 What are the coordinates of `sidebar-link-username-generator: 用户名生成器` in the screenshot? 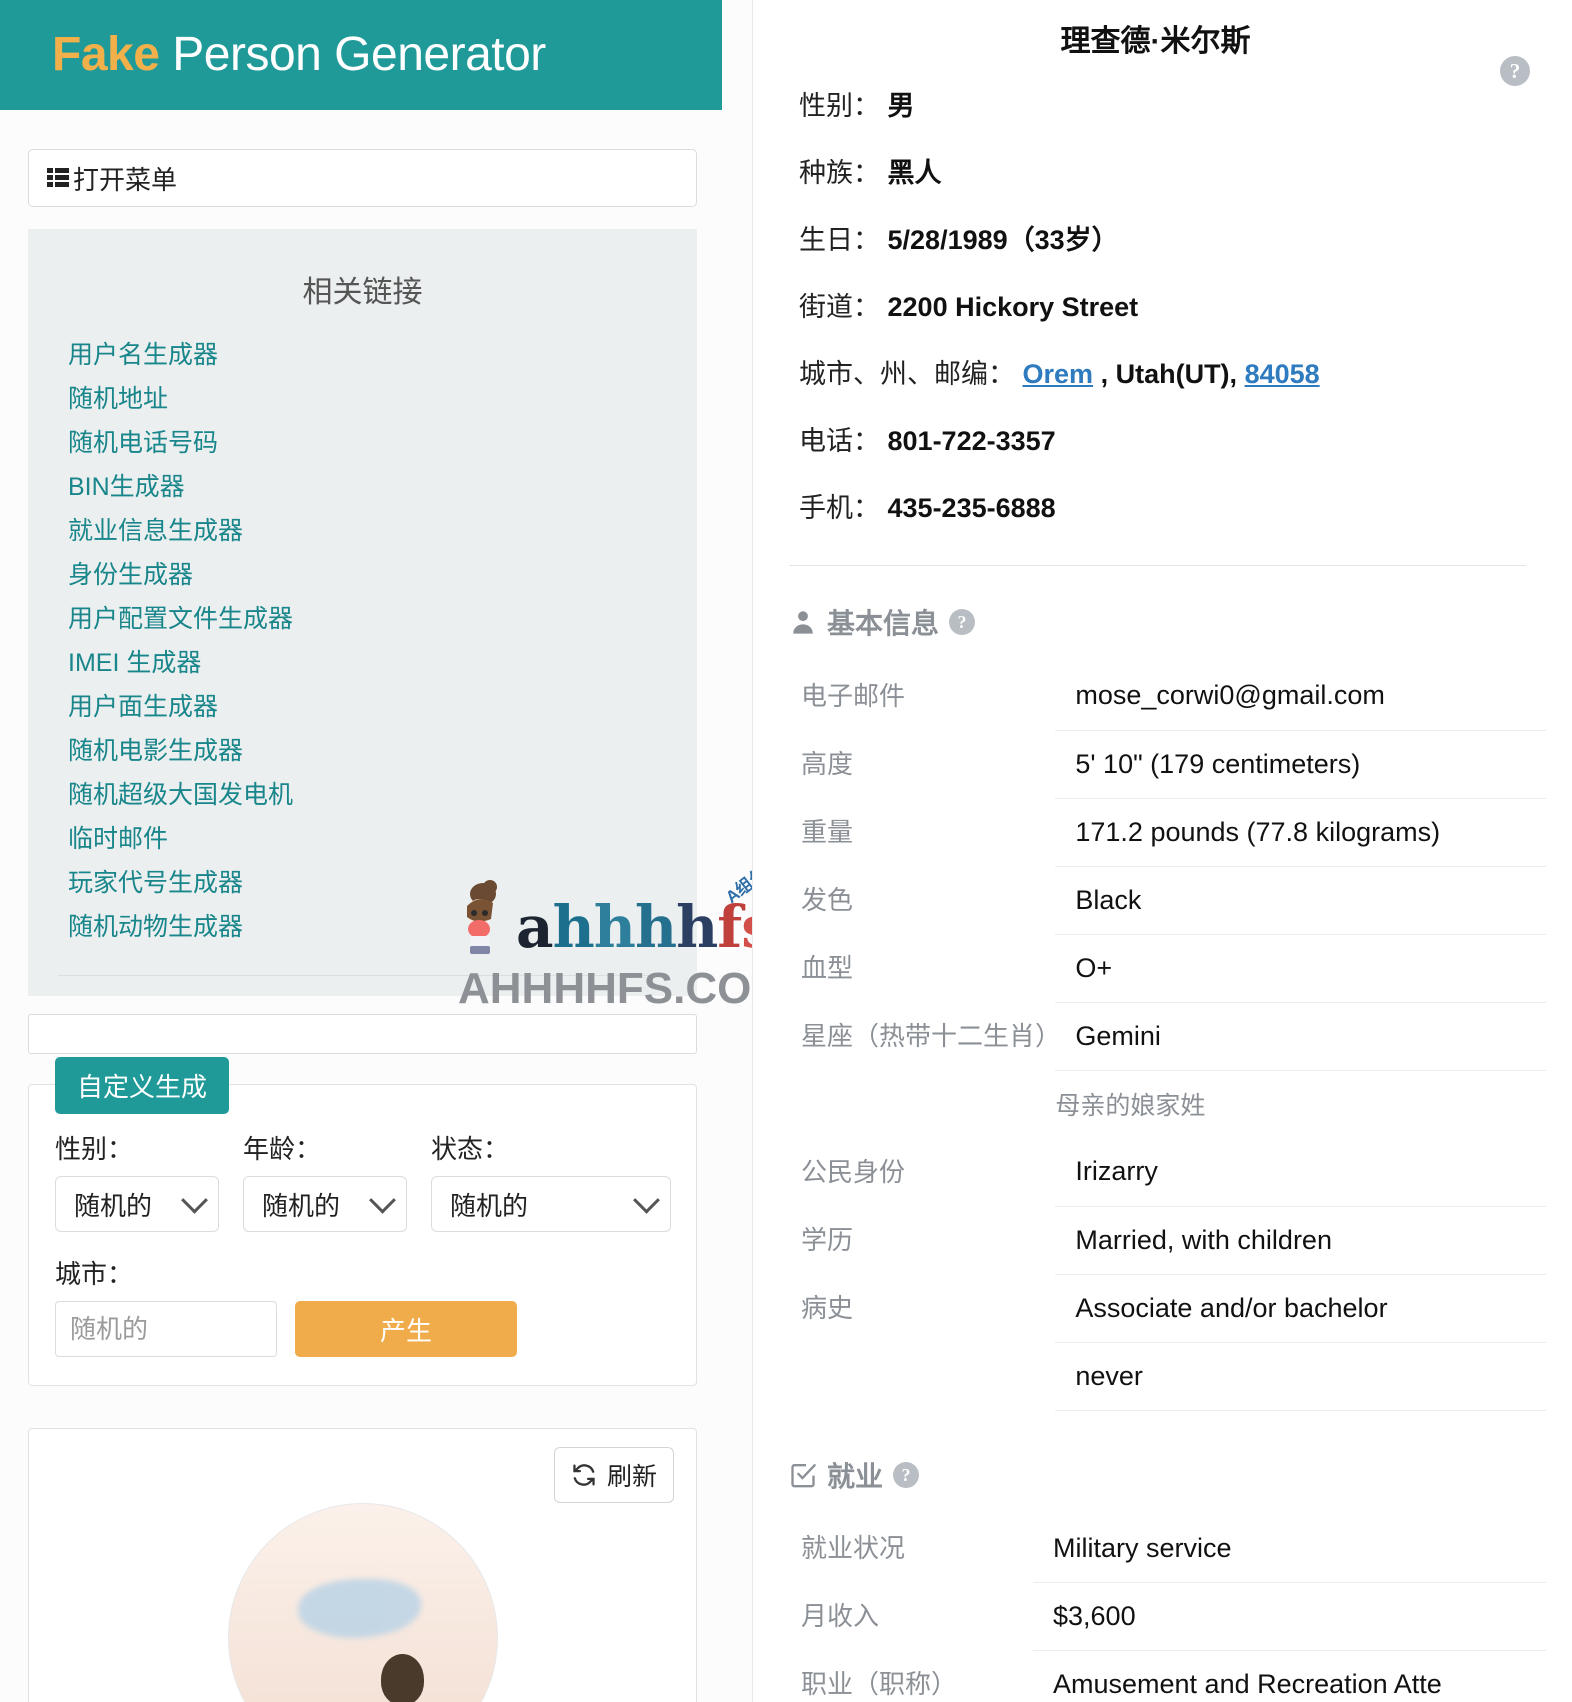 It's located at (362, 355).